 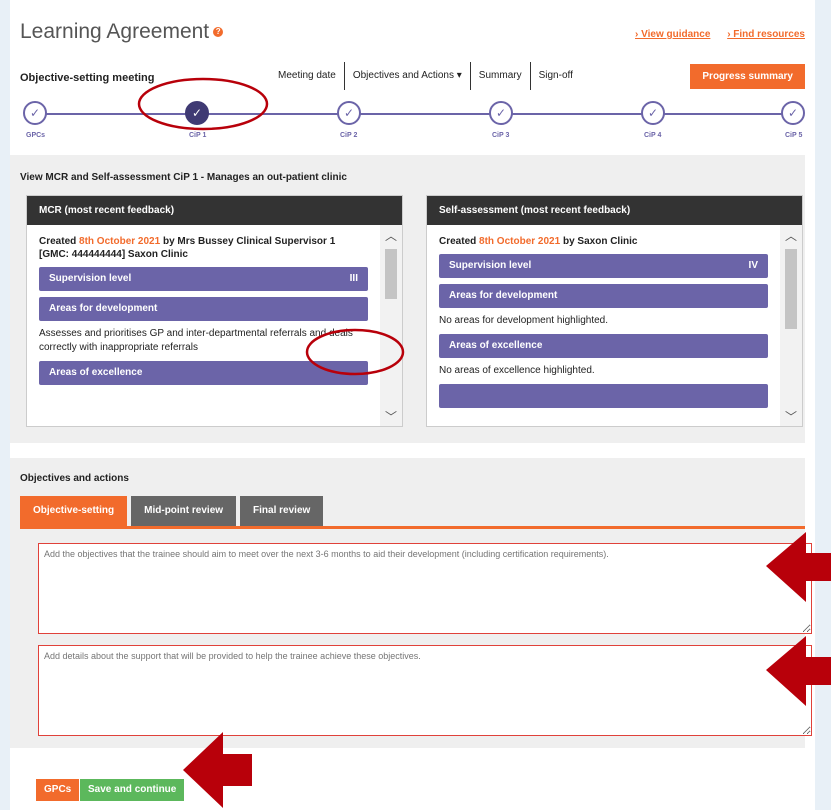 I want to click on self-created: Created 8th October 2021 by Saxon Clinic, so click(x=603, y=241).